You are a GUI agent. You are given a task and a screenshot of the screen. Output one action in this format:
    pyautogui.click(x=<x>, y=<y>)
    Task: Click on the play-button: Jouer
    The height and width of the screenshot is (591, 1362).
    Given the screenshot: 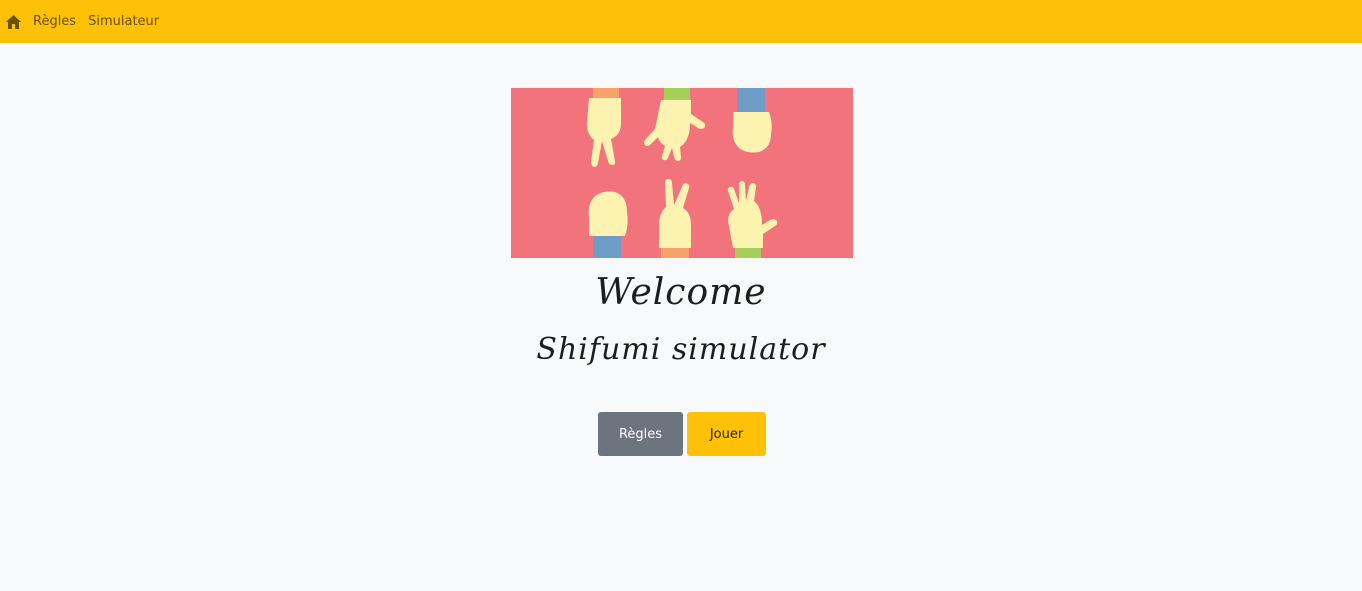 What is the action you would take?
    pyautogui.click(x=726, y=434)
    